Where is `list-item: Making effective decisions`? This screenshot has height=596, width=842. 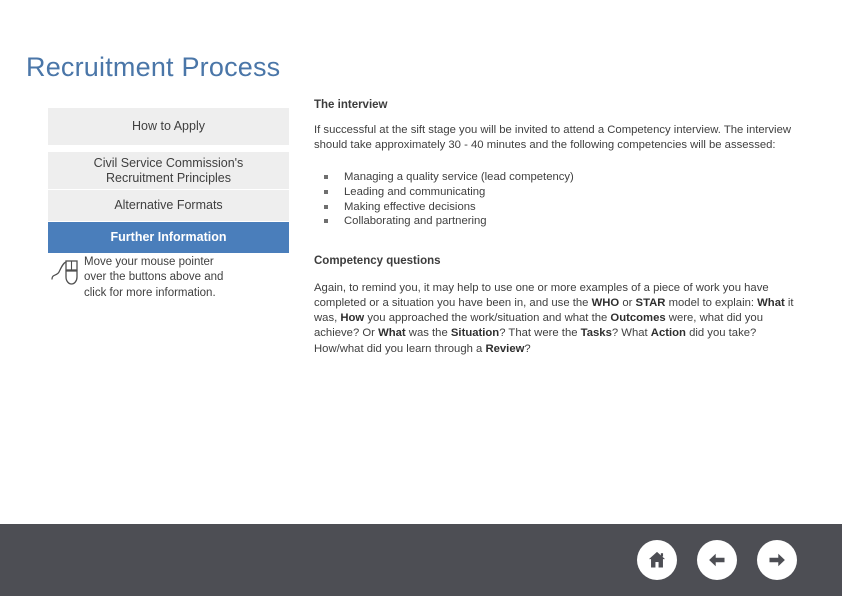 list-item: Making effective decisions is located at coordinates (563, 207).